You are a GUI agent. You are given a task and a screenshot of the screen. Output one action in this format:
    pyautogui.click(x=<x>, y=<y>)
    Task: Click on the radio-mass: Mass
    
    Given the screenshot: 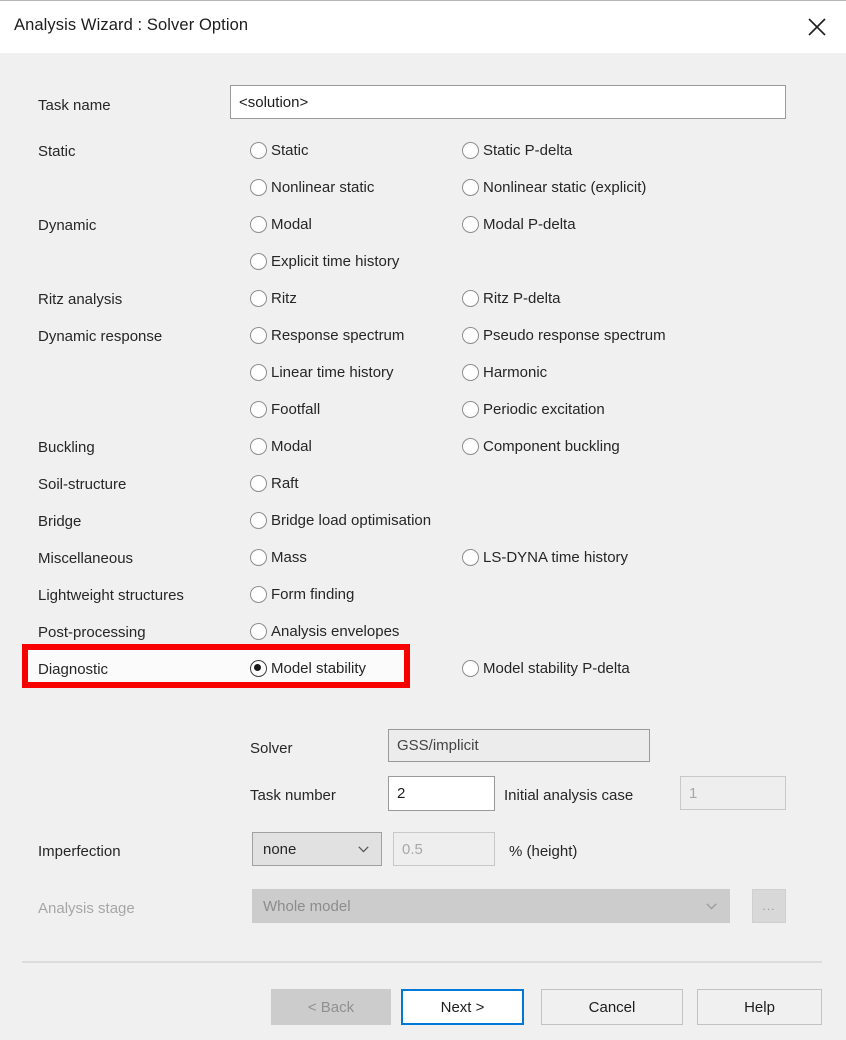 What is the action you would take?
    pyautogui.click(x=278, y=557)
    